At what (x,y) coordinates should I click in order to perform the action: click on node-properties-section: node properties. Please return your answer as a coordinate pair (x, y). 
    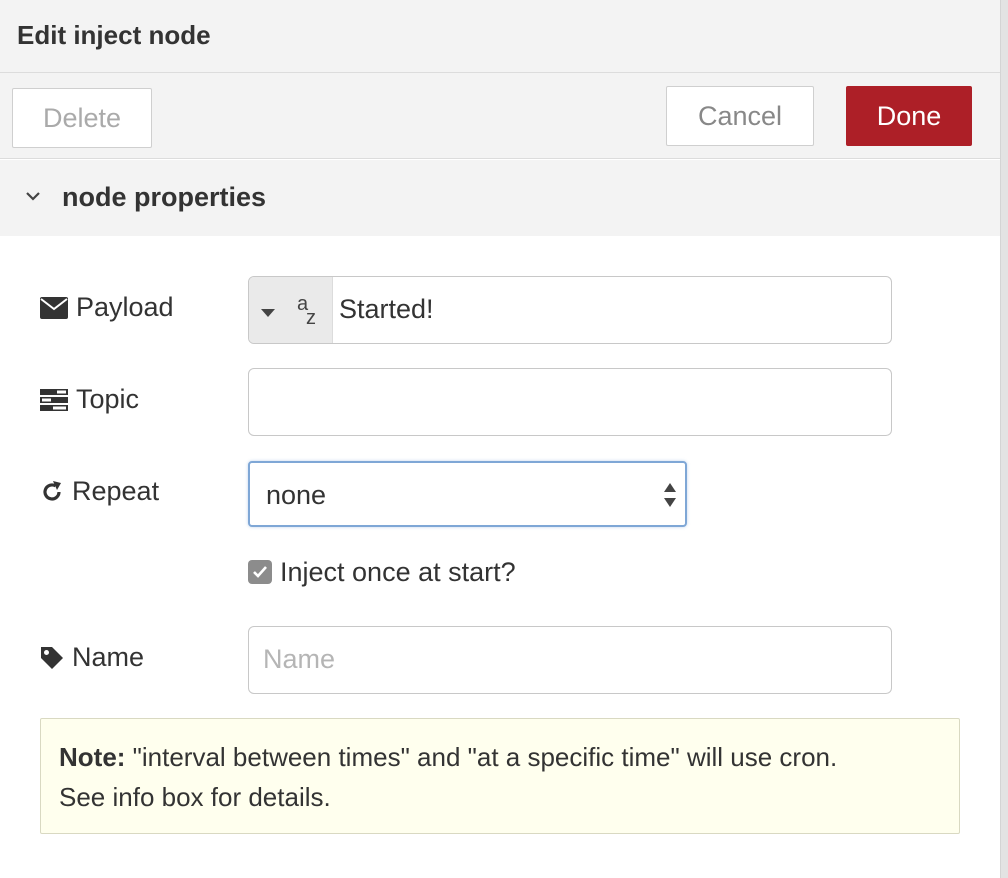
    Looking at the image, I should click on (500, 198).